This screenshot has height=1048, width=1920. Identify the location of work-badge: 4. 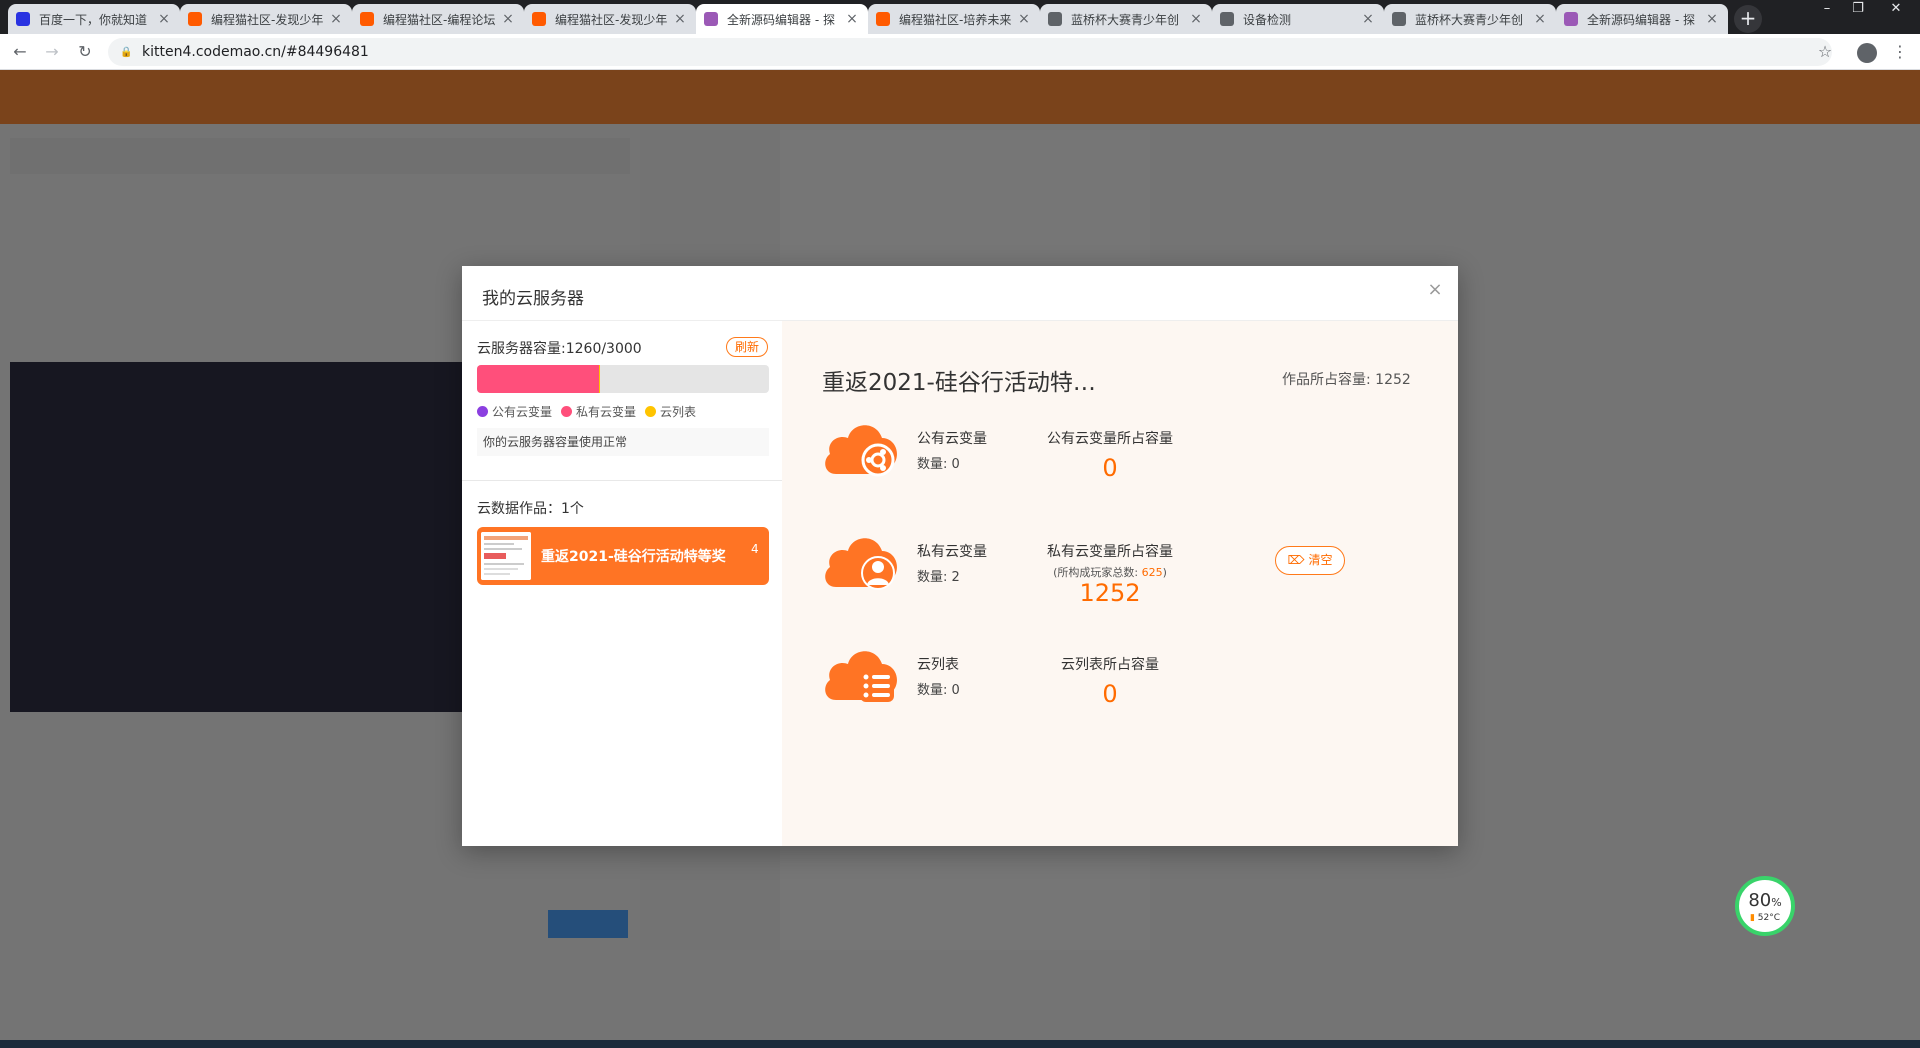
(755, 549).